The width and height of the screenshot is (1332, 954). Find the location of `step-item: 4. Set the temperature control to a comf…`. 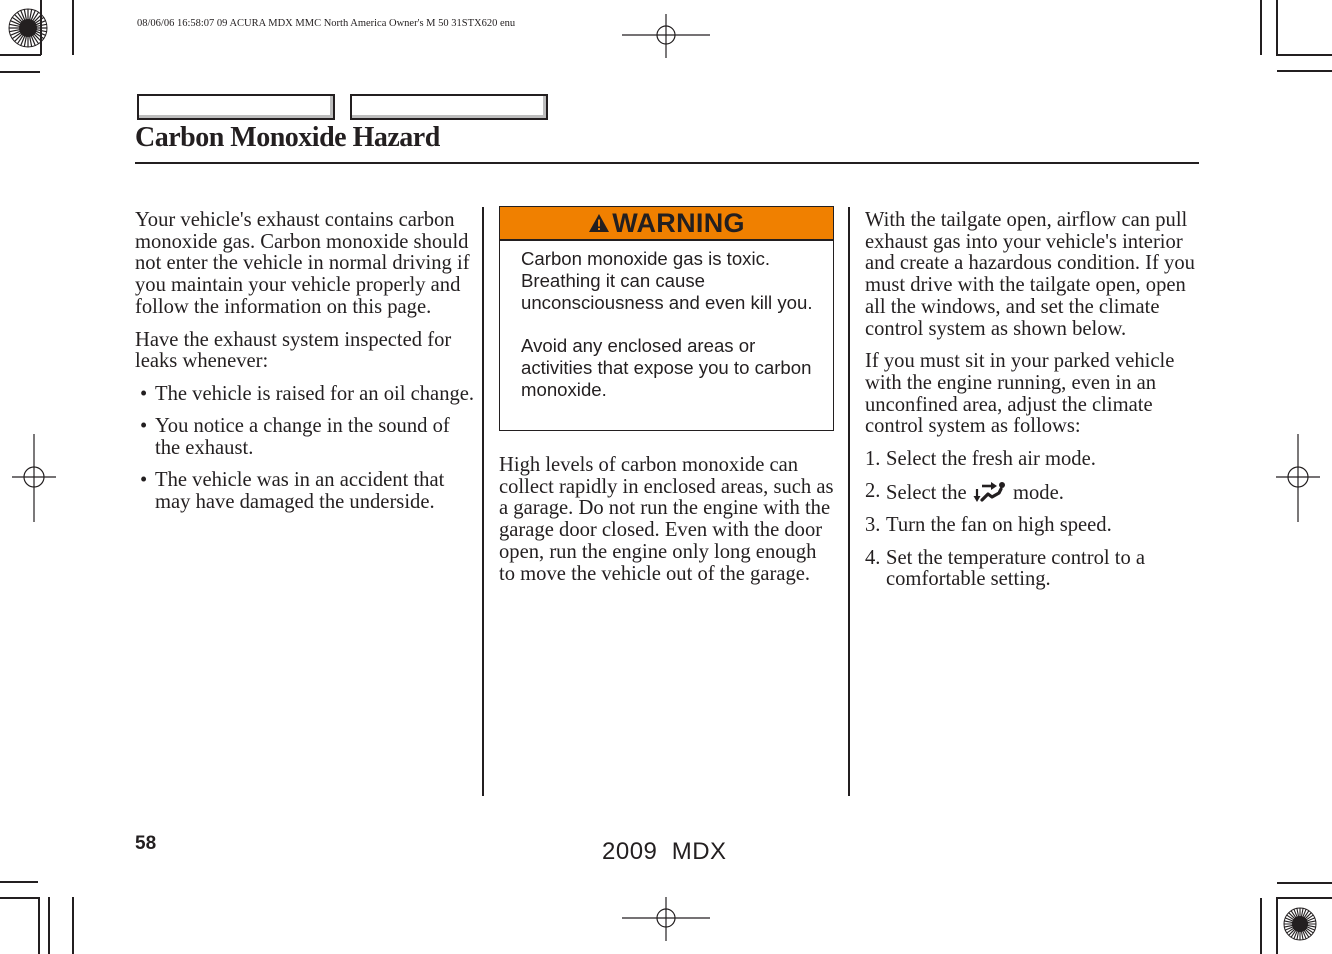

step-item: 4. Set the temperature control to a comf… is located at coordinates (1033, 568).